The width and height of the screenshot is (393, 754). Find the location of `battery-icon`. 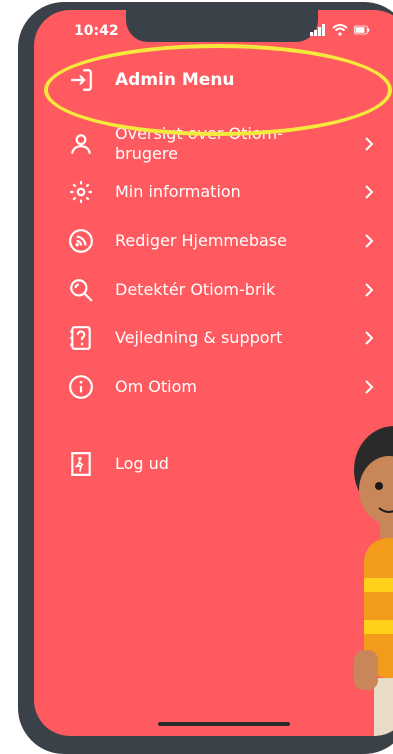

battery-icon is located at coordinates (362, 30).